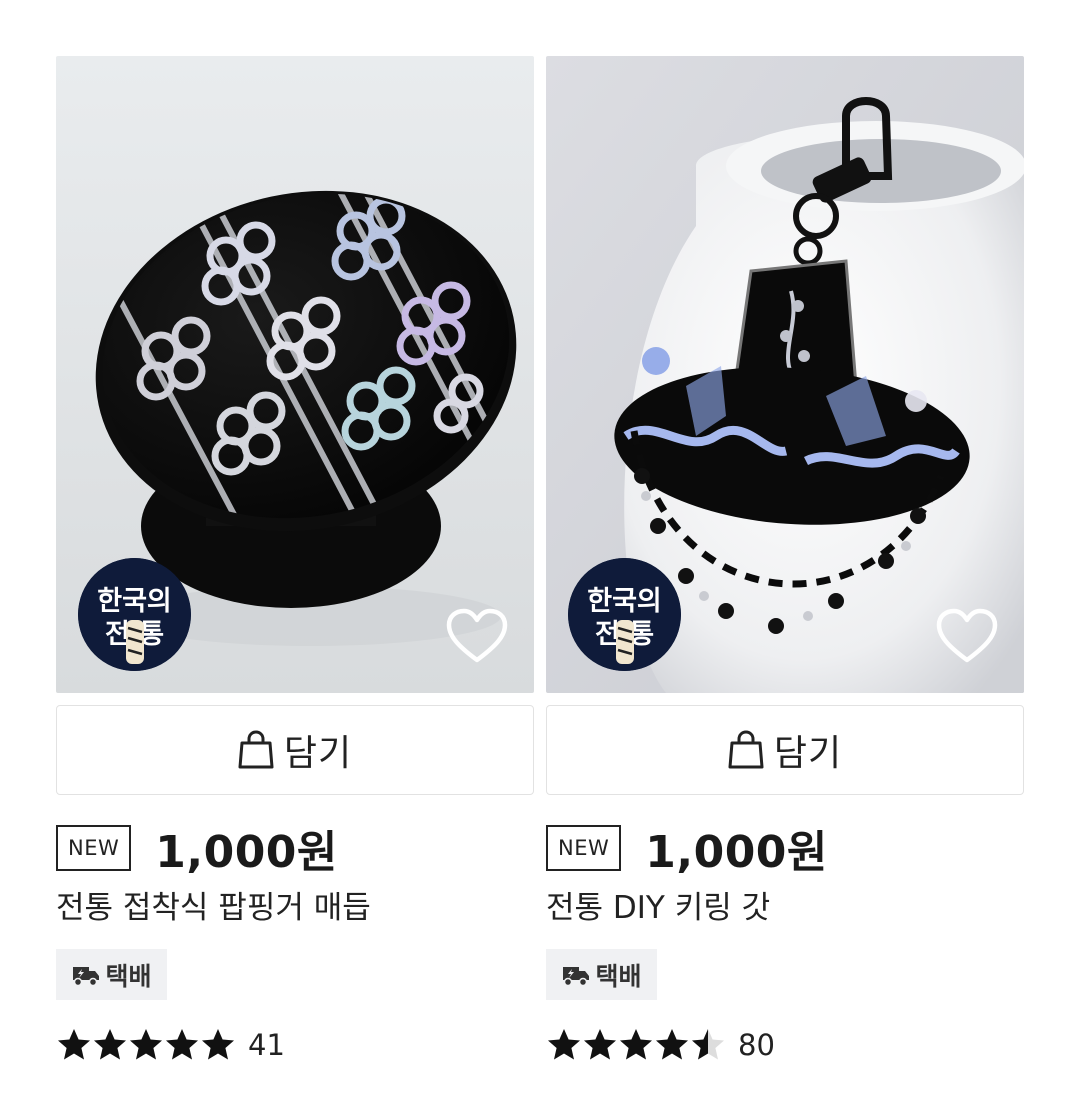  What do you see at coordinates (213, 904) in the screenshot?
I see `product-title: 전통 접착식 팝핑거 매듭` at bounding box center [213, 904].